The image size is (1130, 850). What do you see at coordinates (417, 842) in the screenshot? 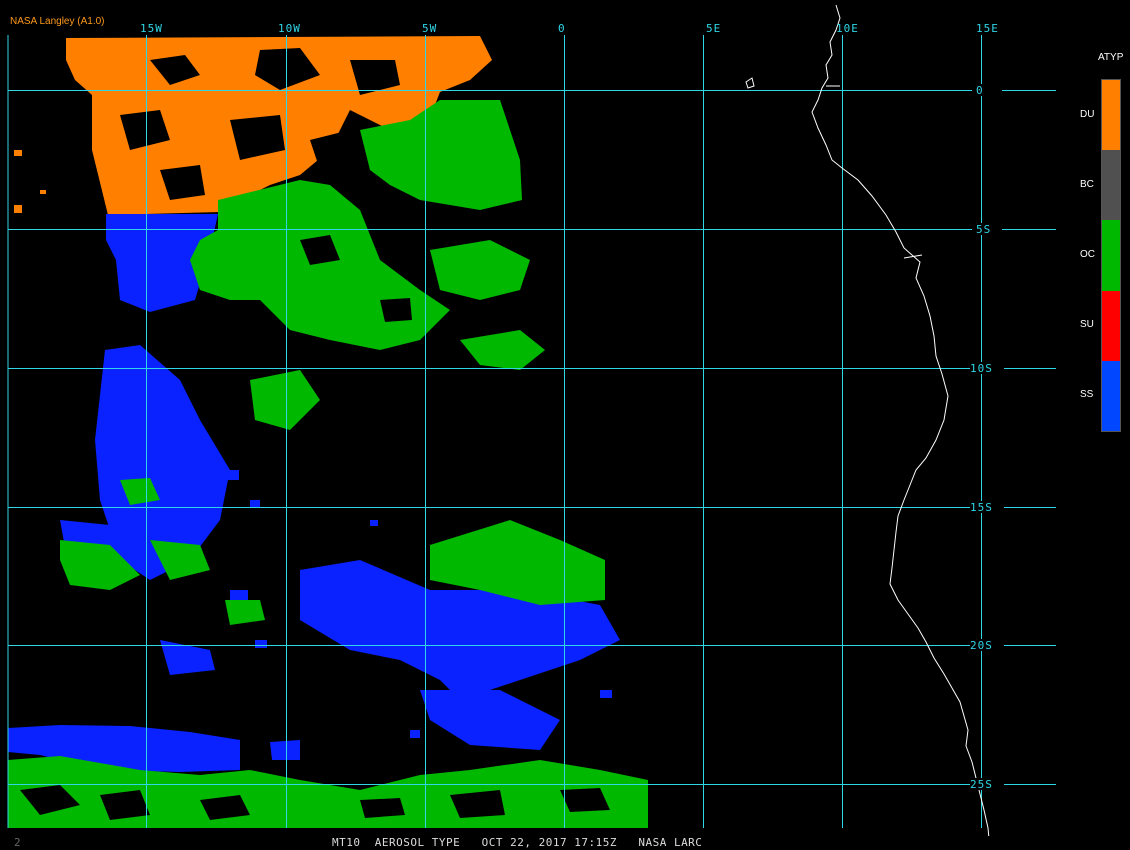
I see `field-name: AEROSOL TYPE` at bounding box center [417, 842].